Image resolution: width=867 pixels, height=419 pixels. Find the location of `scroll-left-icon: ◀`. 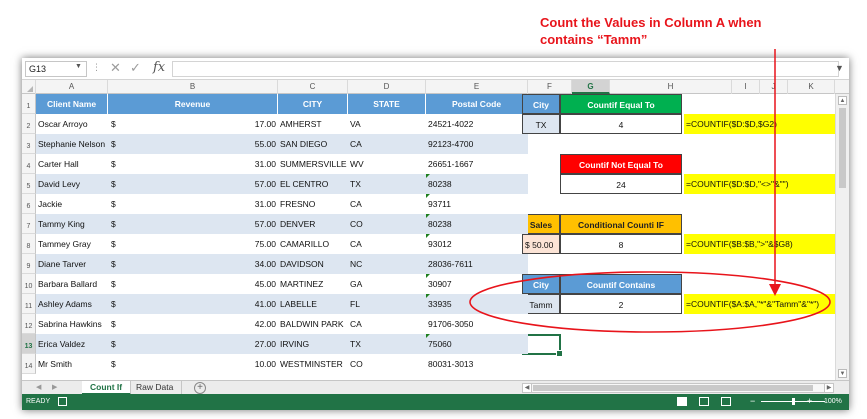

scroll-left-icon: ◀ is located at coordinates (527, 388).